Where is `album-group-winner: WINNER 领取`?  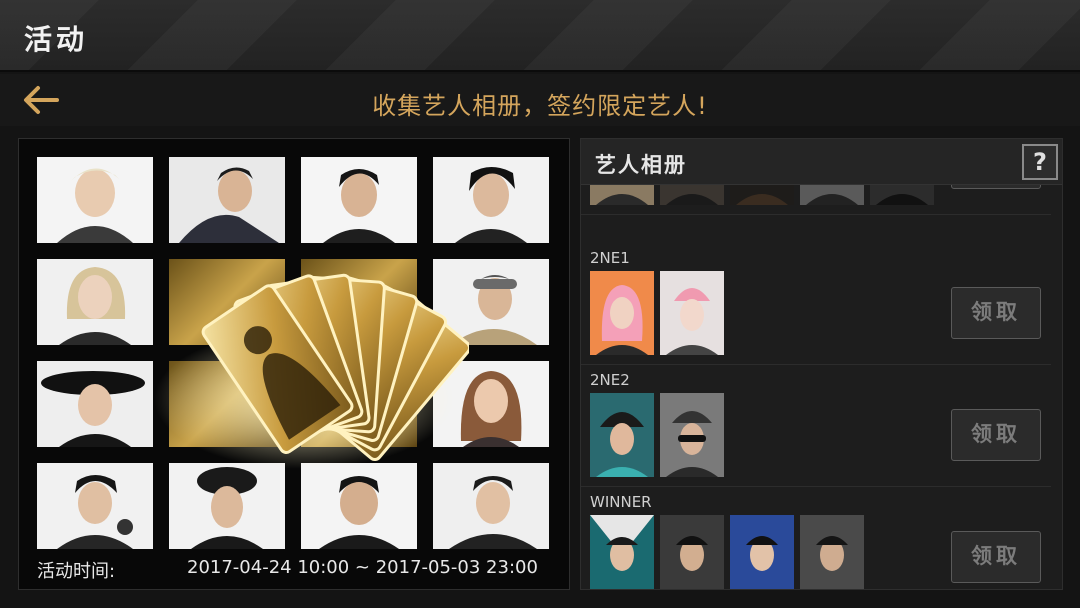
album-group-winner: WINNER 领取 is located at coordinates (816, 538).